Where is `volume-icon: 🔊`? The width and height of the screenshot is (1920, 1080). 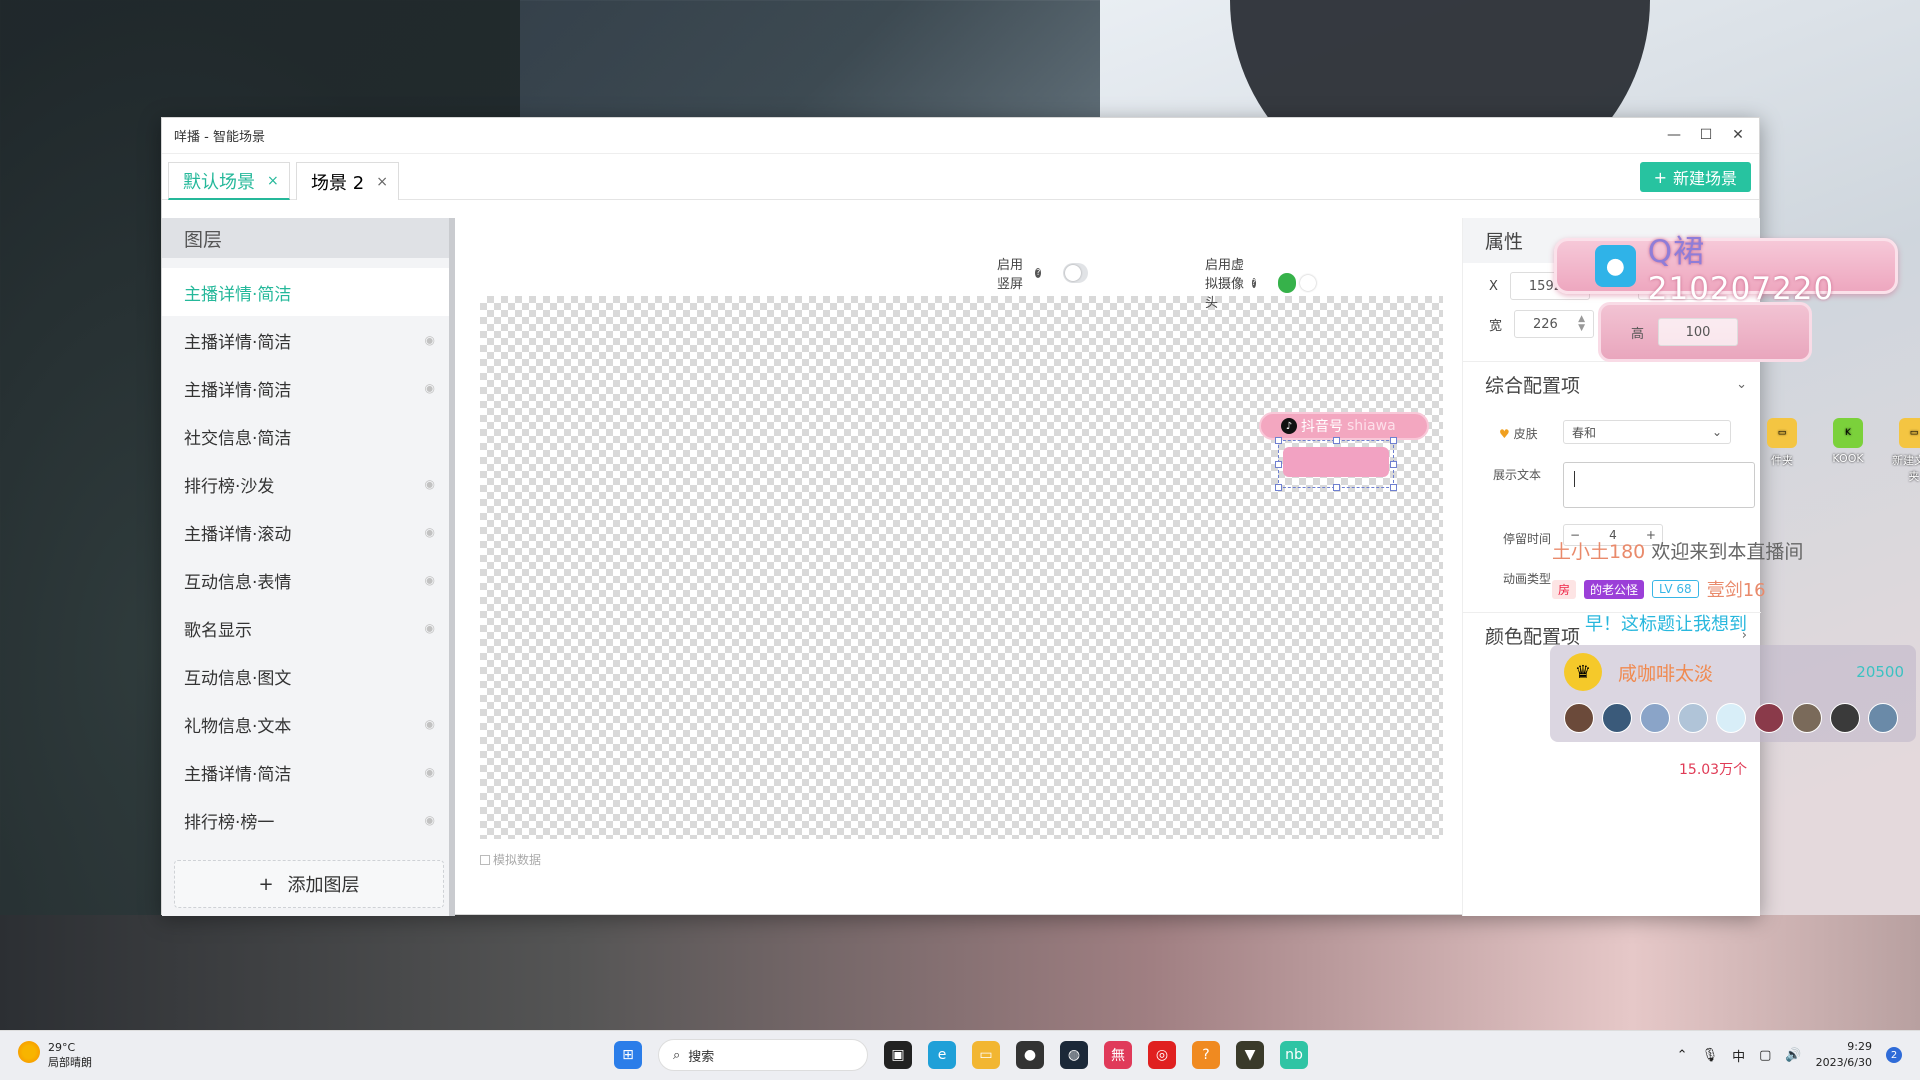 volume-icon: 🔊 is located at coordinates (1793, 1055).